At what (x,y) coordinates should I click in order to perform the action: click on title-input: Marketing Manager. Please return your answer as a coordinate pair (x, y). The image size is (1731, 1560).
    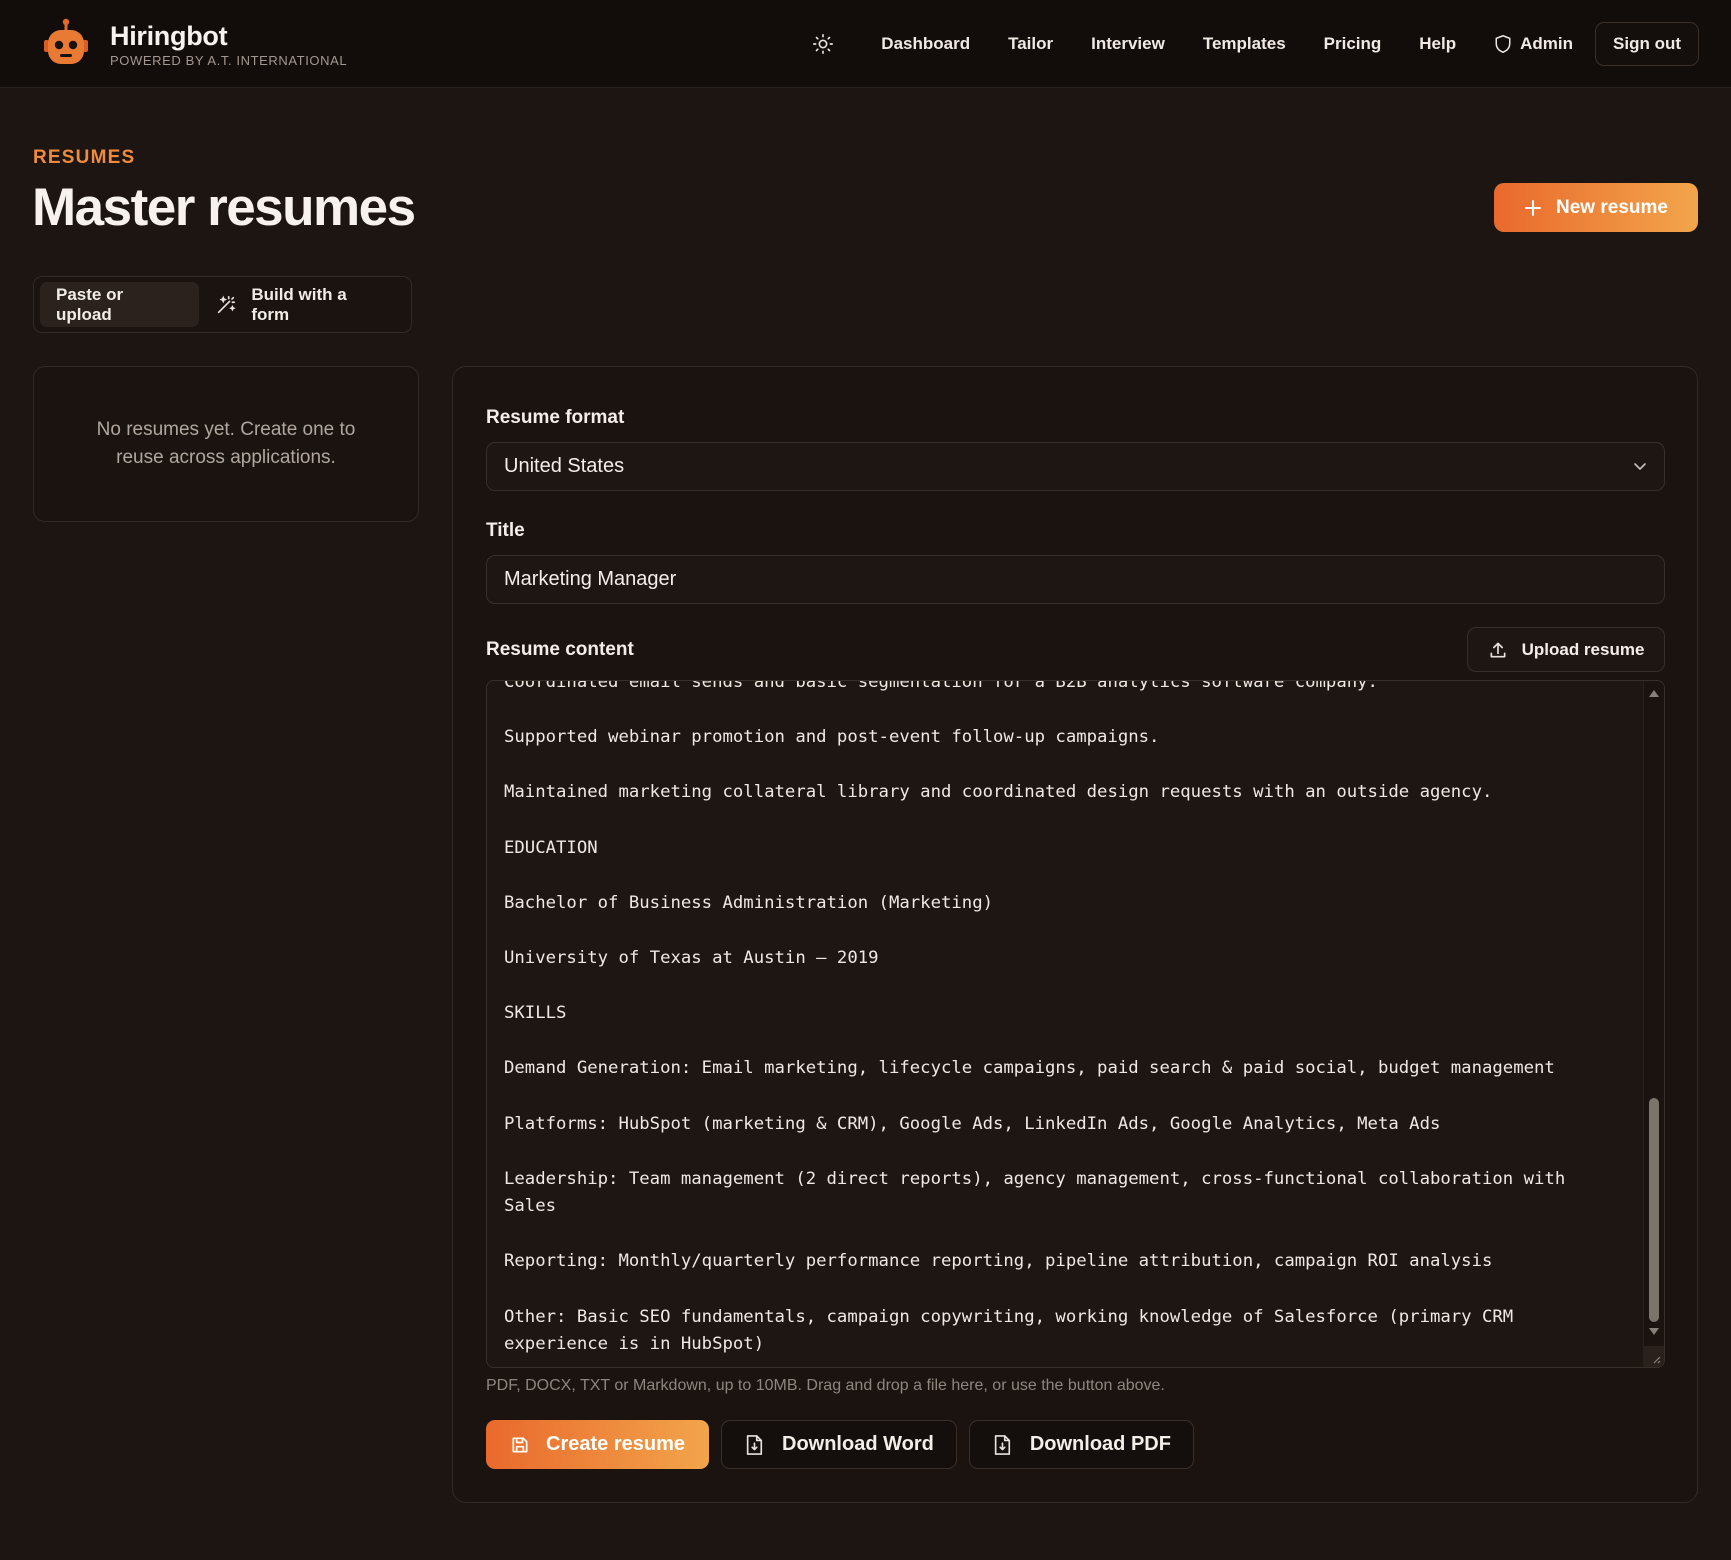
    Looking at the image, I should click on (1075, 579).